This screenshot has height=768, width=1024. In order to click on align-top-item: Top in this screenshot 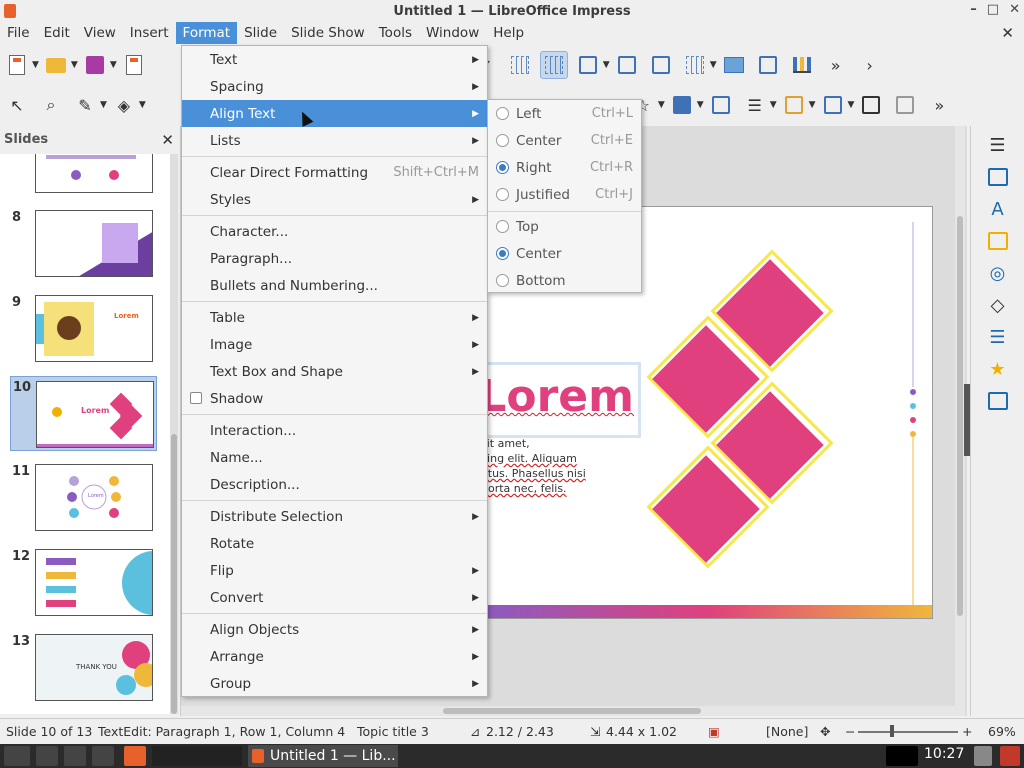, I will do `click(564, 226)`.